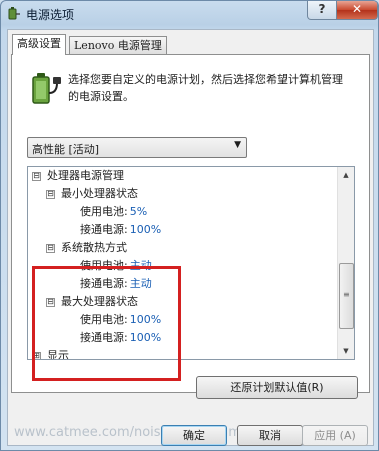 This screenshot has height=451, width=379. Describe the element at coordinates (118, 45) in the screenshot. I see `tab-lenovo-power-management: Lenovo 电源管理` at that location.